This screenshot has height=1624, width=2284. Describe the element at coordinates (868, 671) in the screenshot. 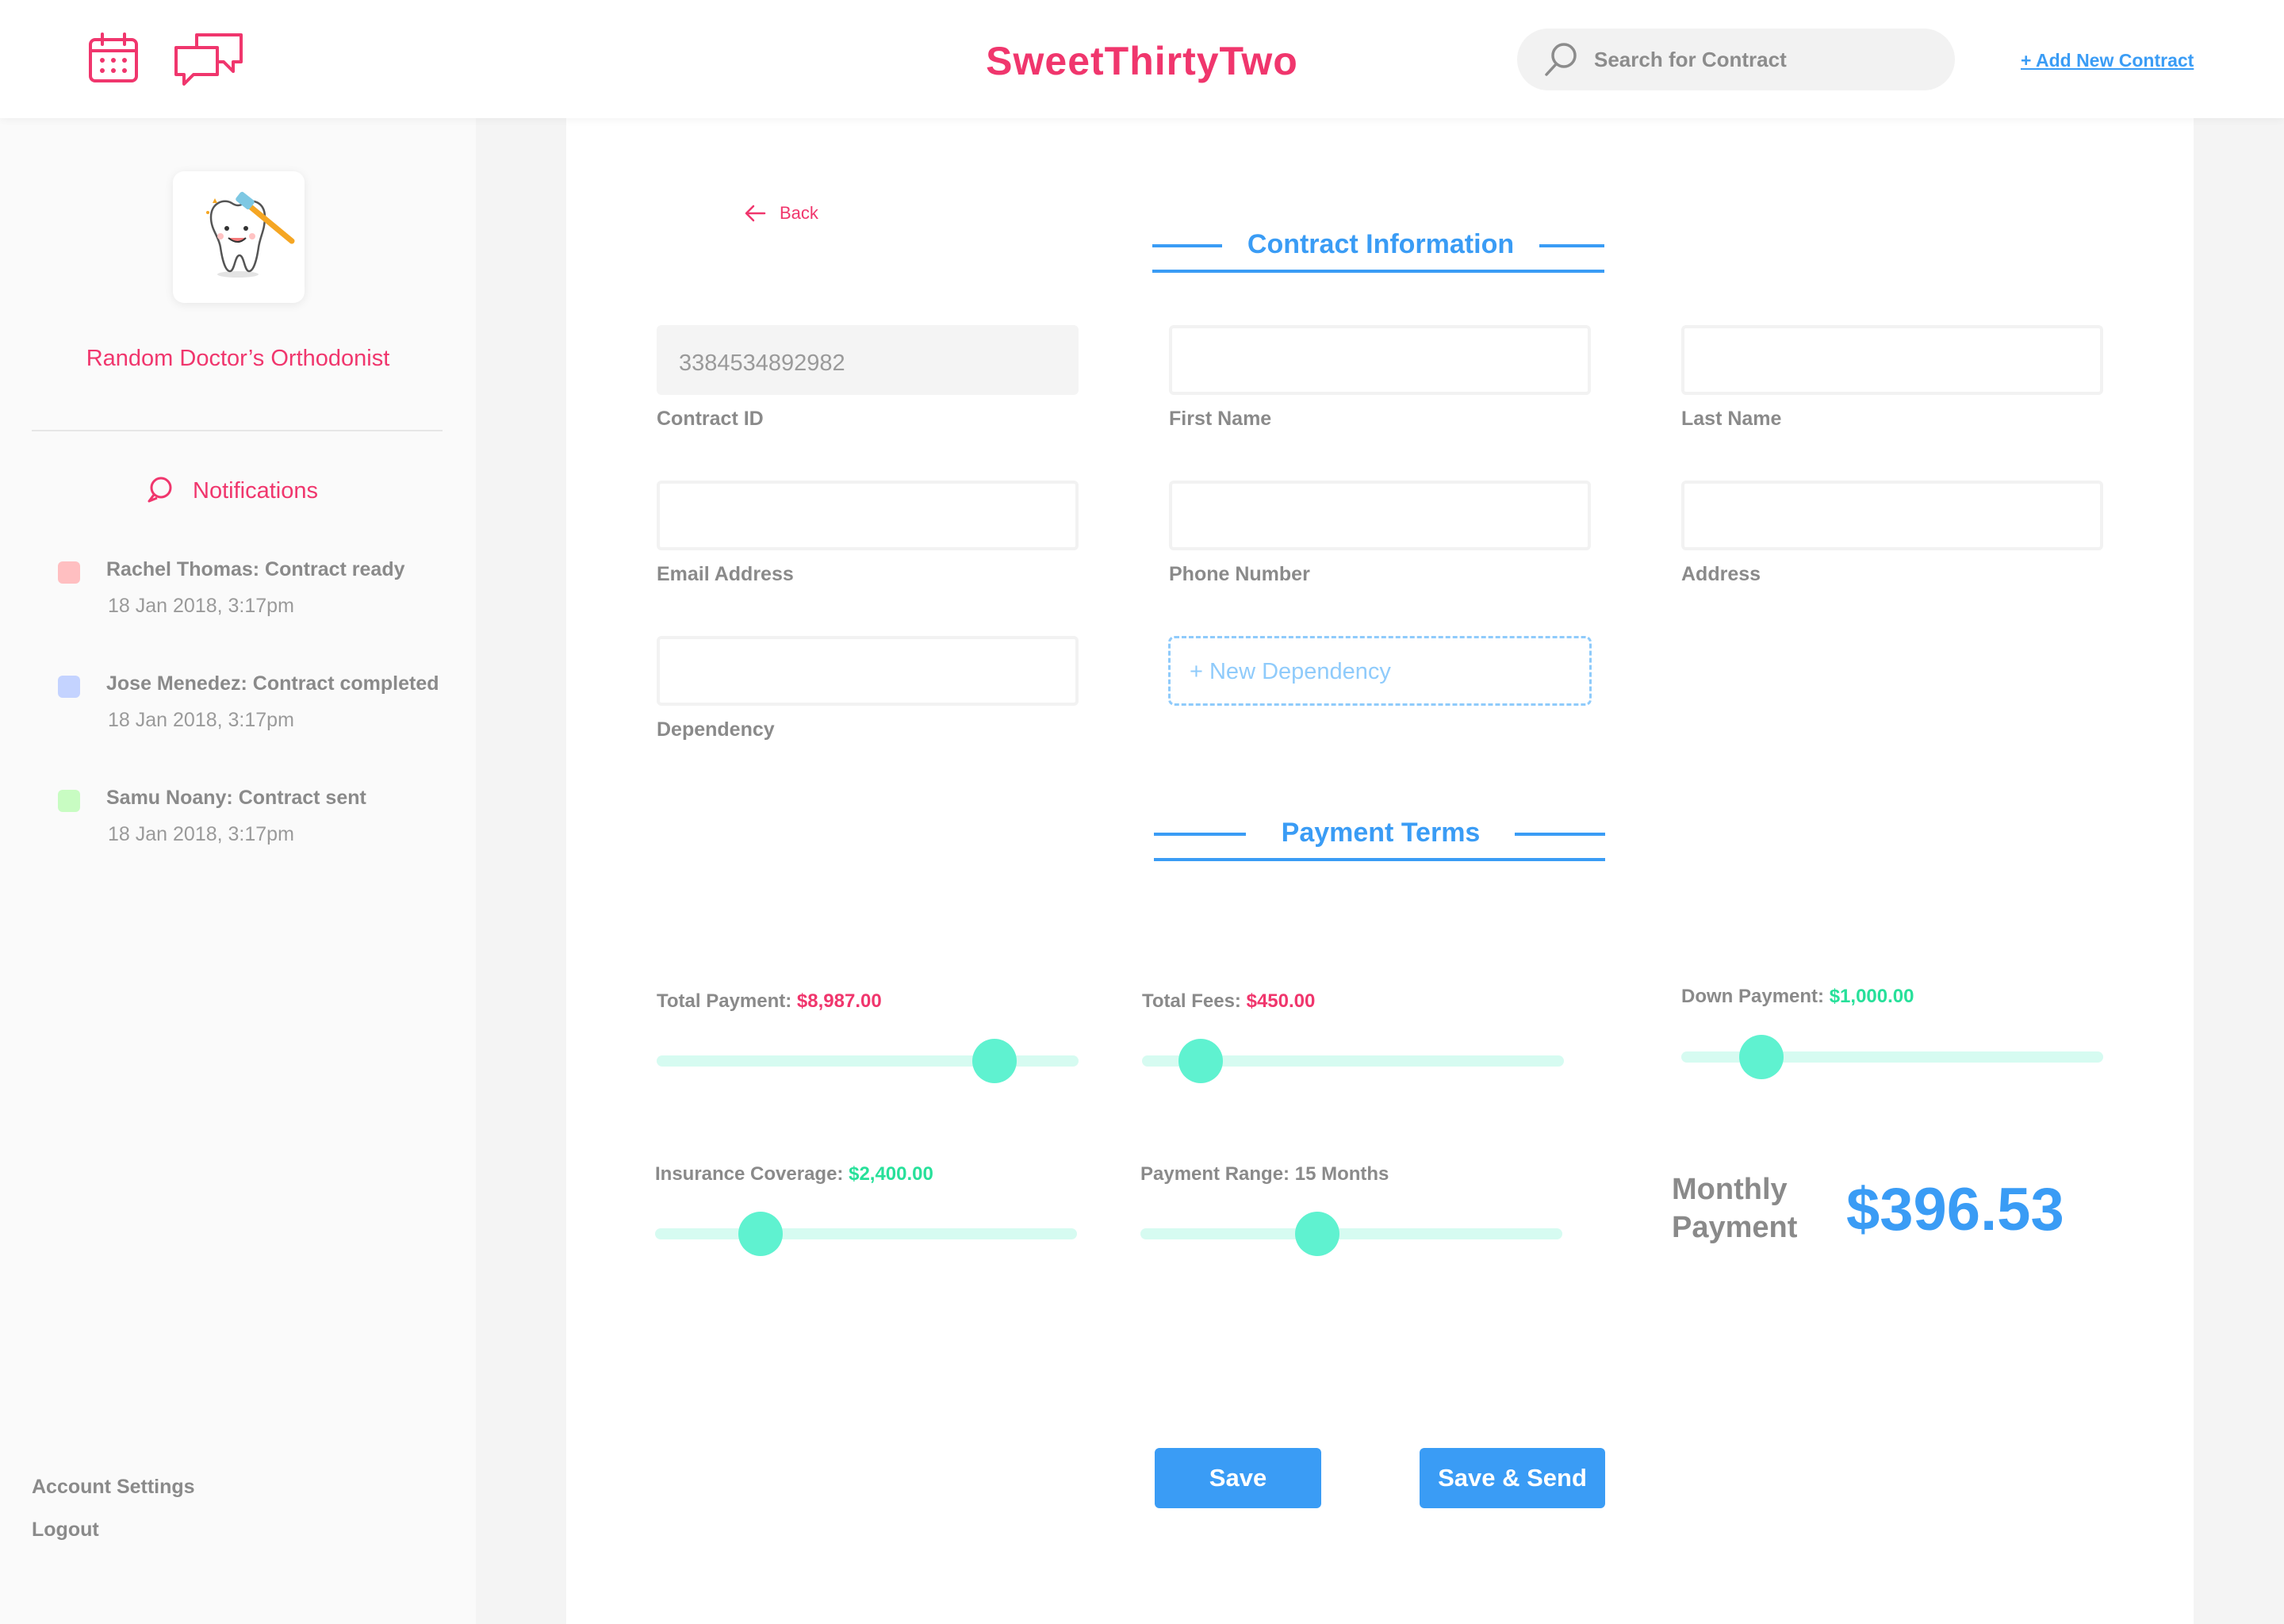

I see `dependency-field` at that location.